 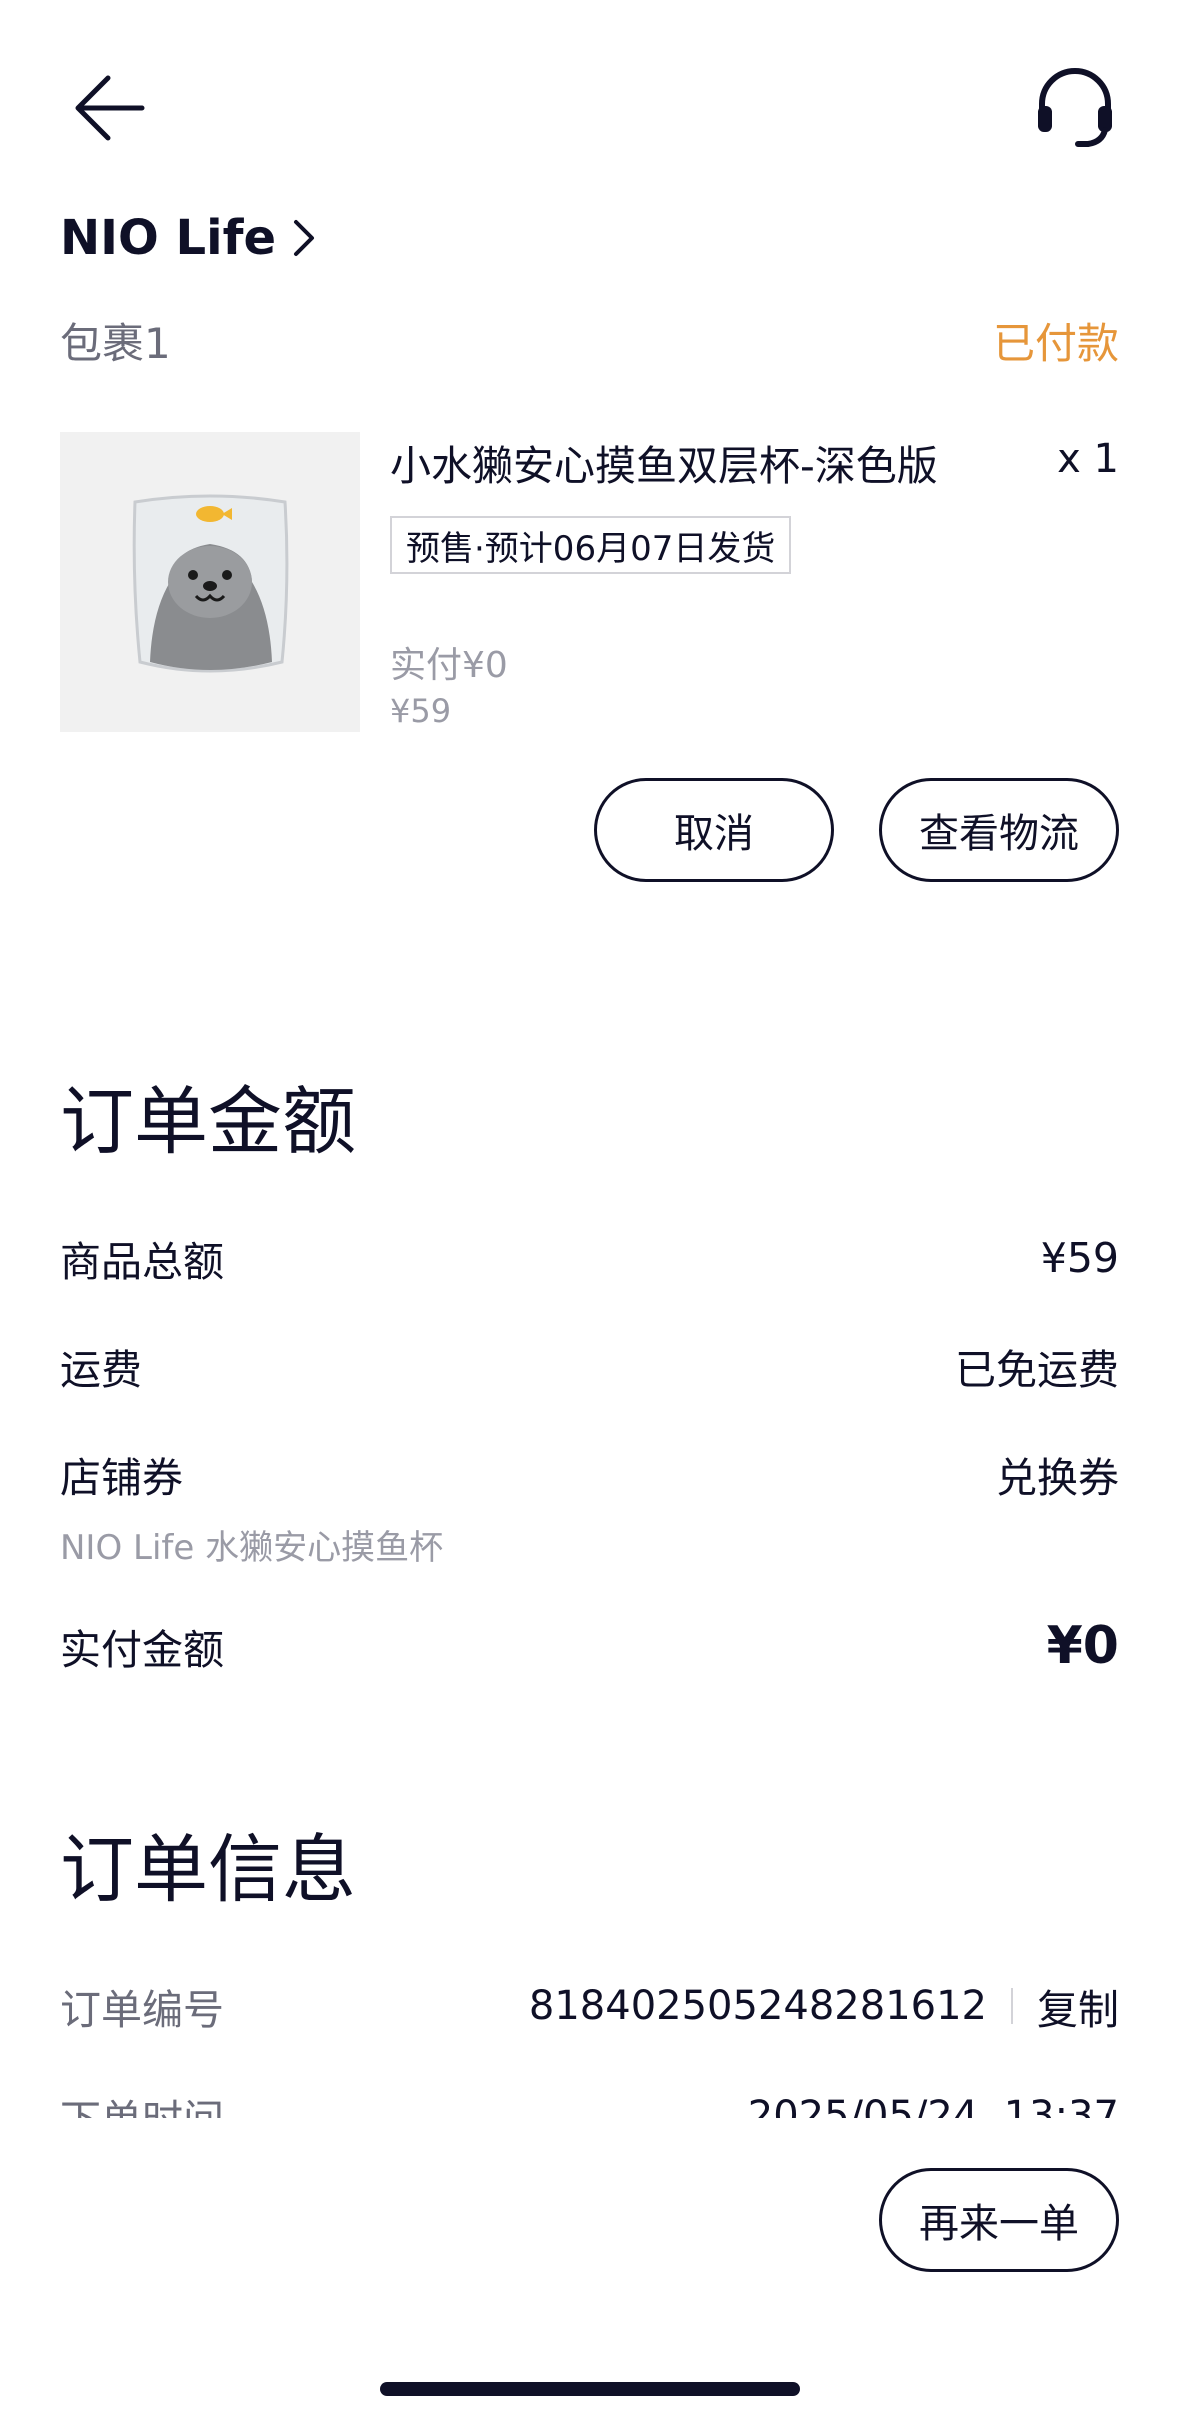 I want to click on order-number-group: 818402505248281612 复制, so click(x=824, y=2006).